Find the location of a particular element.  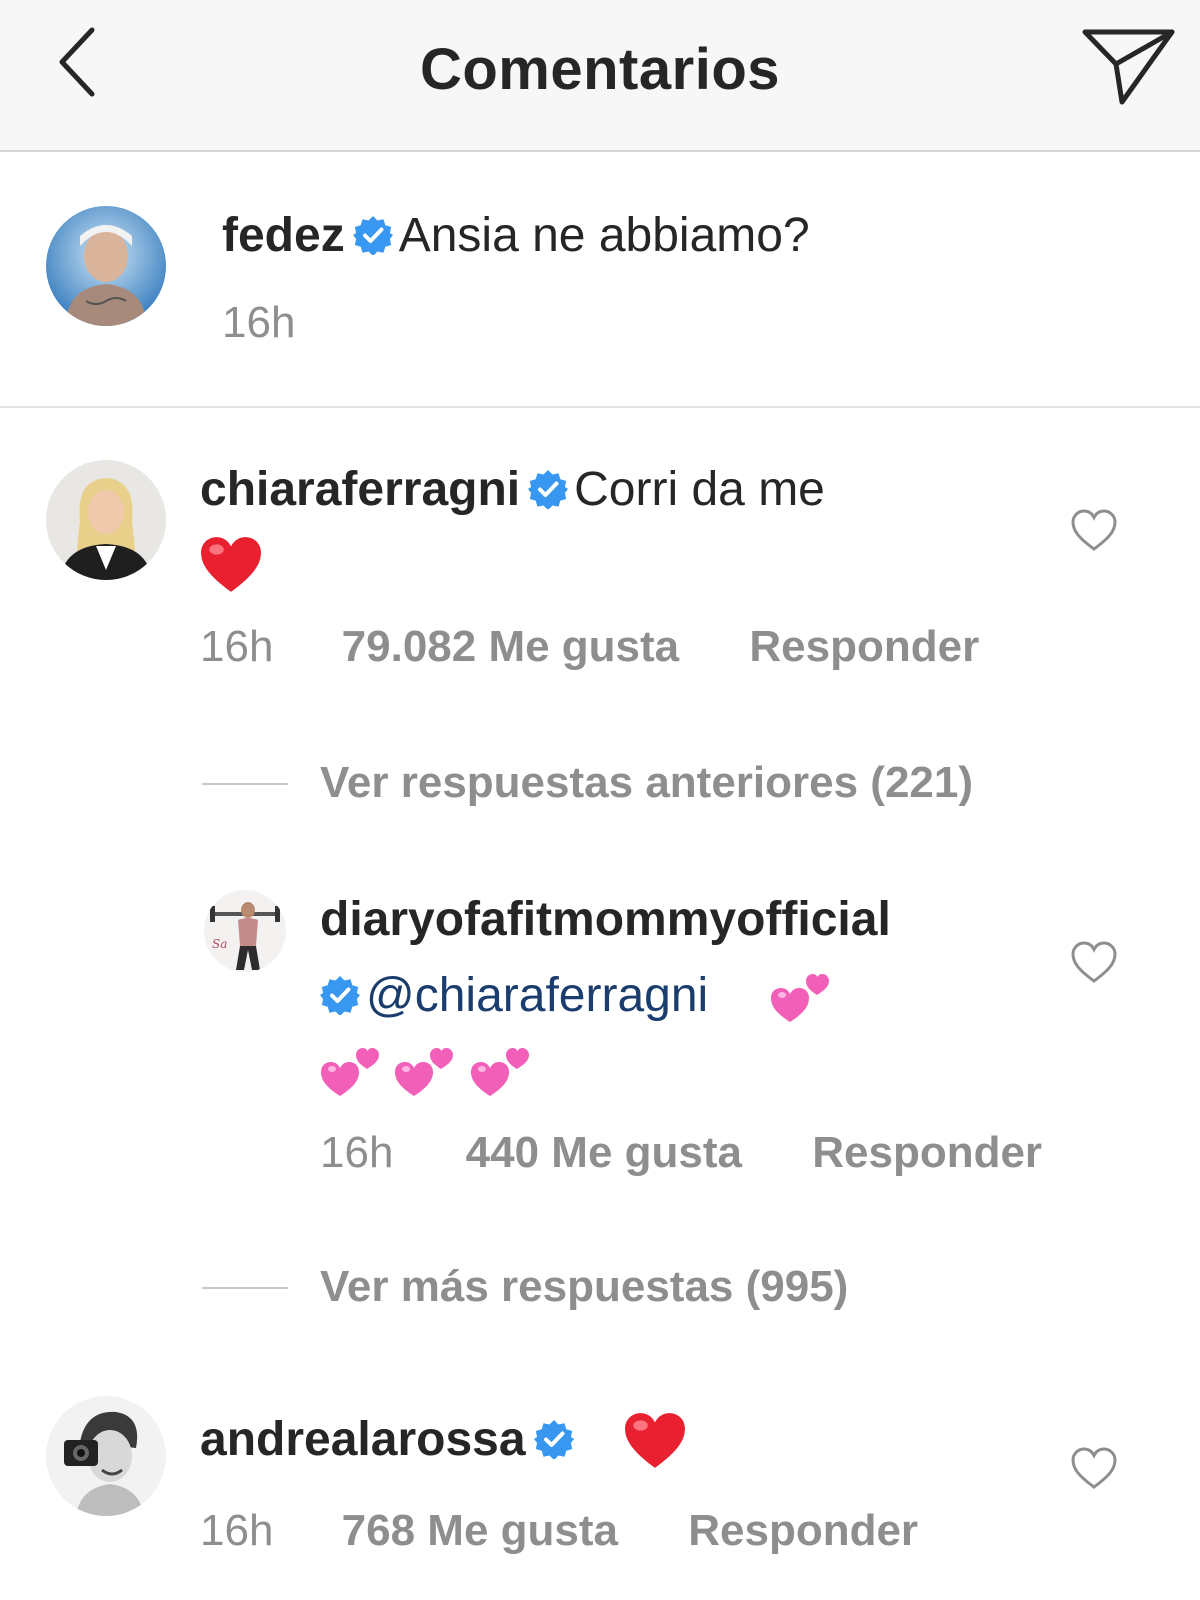

reply-likes: 440 Me gusta is located at coordinates (604, 1153).